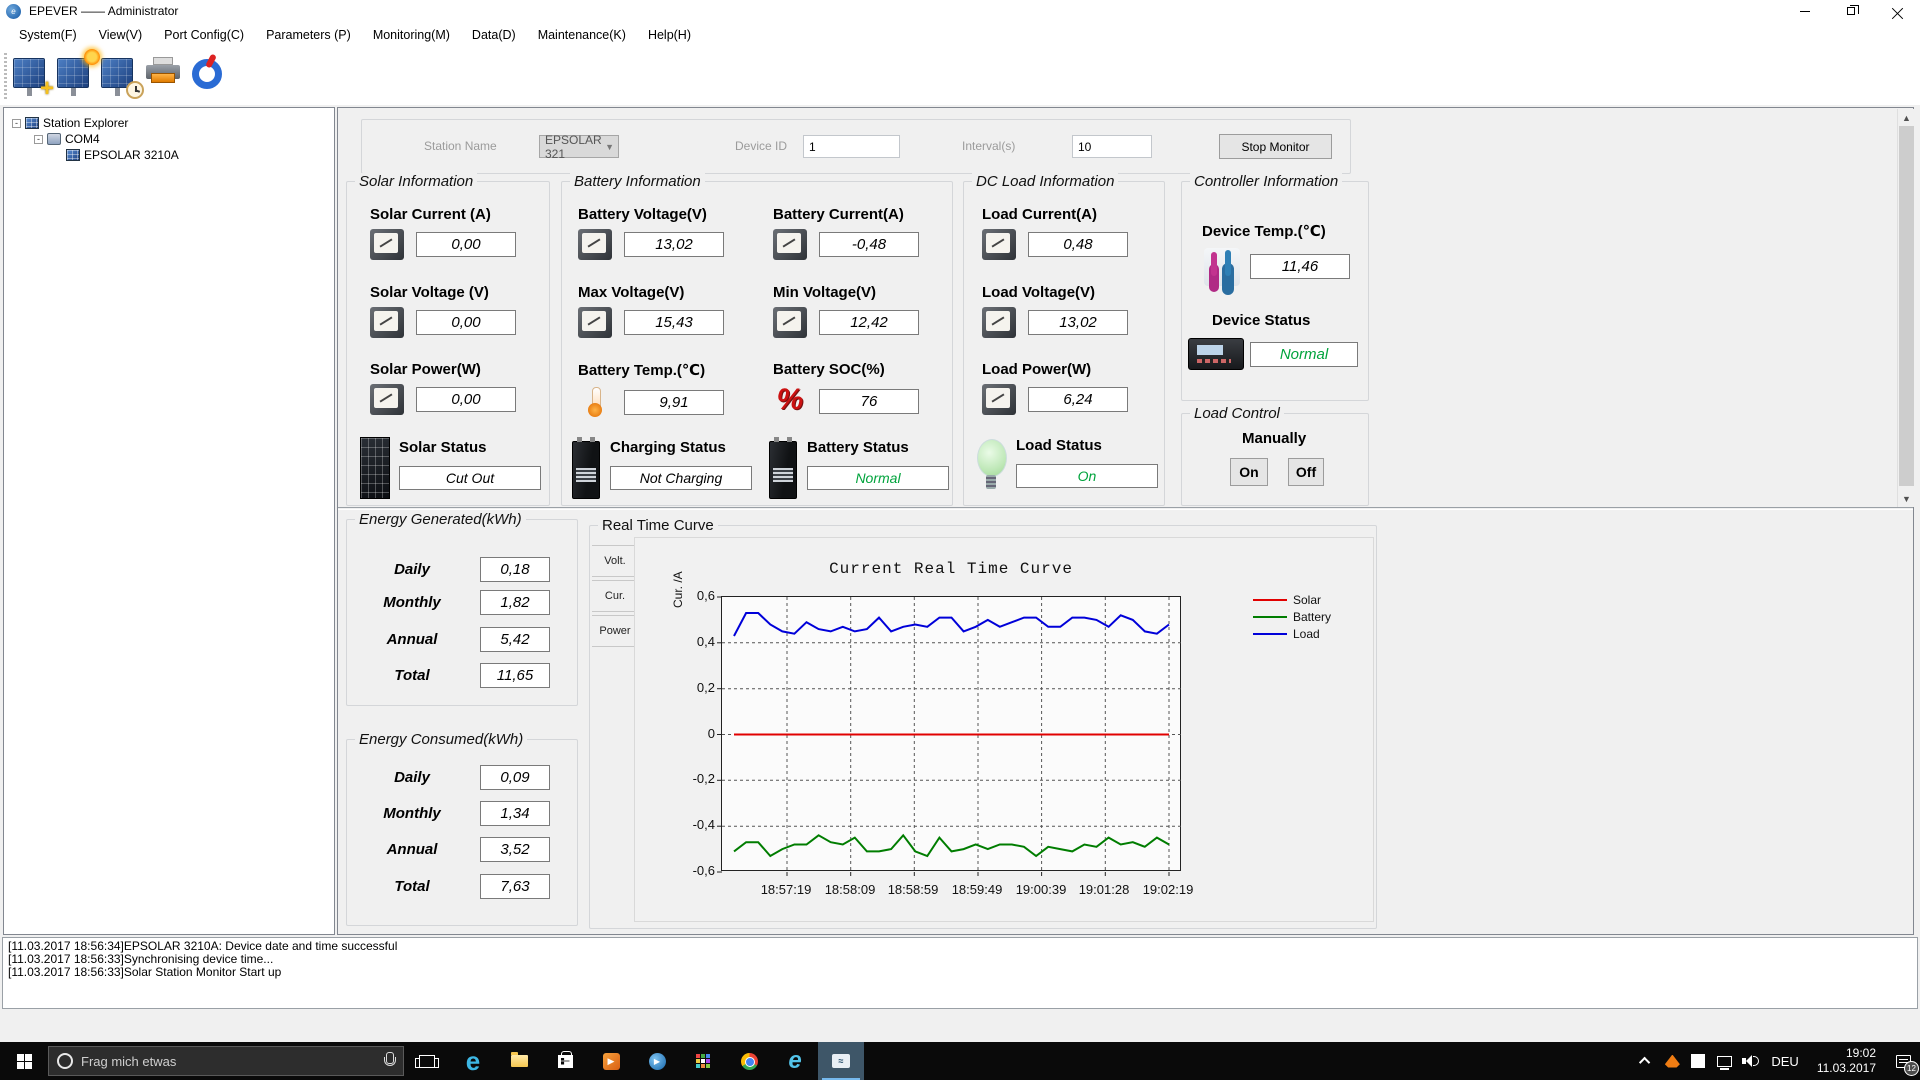 The height and width of the screenshot is (1080, 1920). Describe the element at coordinates (1045, 181) in the screenshot. I see `group-title: DC Load Information` at that location.